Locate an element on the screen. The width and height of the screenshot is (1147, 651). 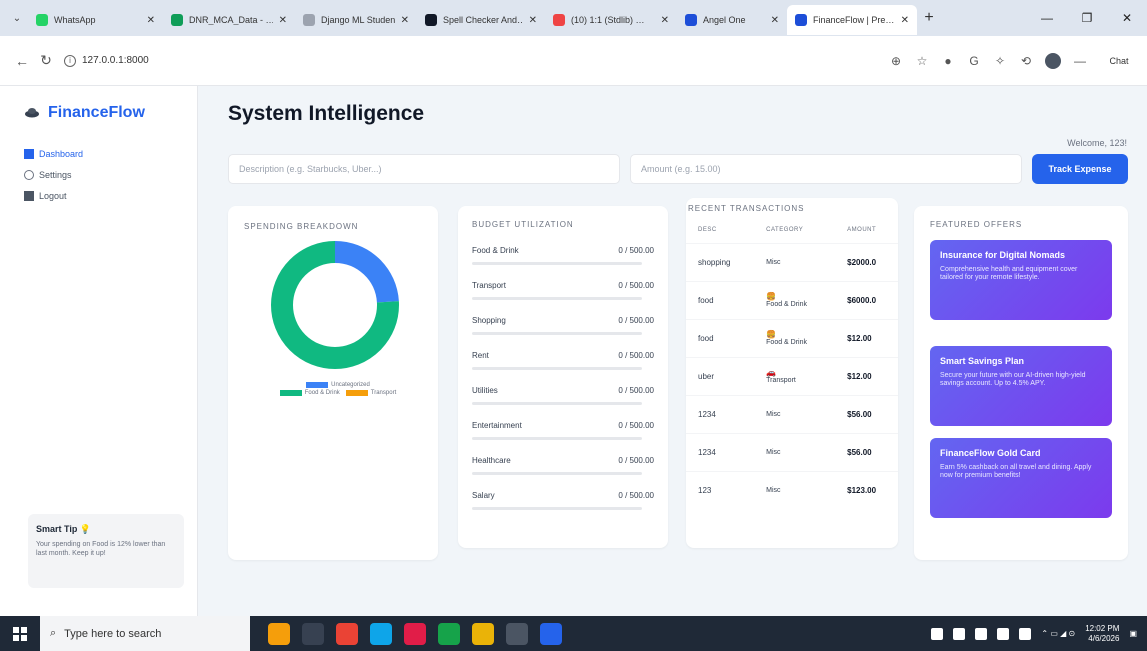
transaction-desc: food is located at coordinates (720, 300).